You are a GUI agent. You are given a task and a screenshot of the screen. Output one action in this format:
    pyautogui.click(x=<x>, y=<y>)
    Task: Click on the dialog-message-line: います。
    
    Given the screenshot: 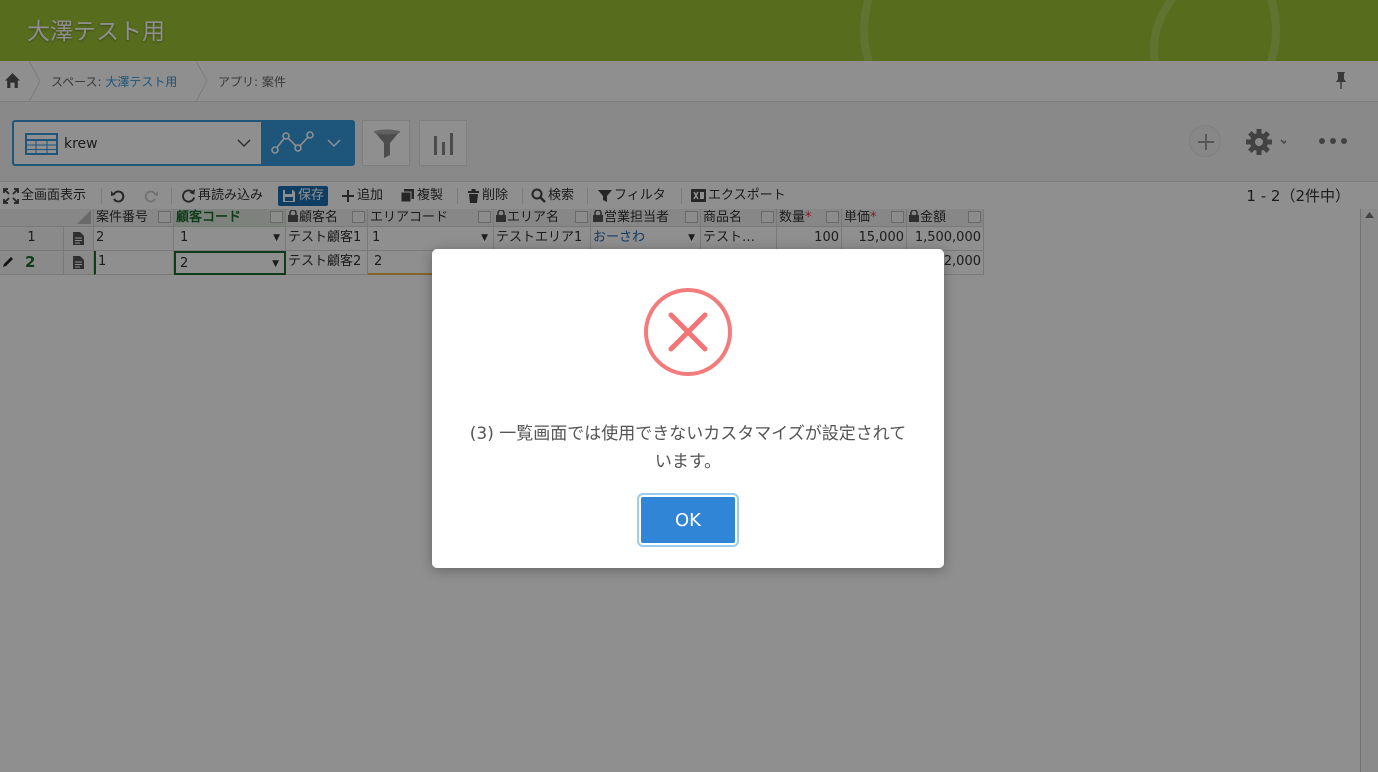 What is the action you would take?
    pyautogui.click(x=688, y=462)
    